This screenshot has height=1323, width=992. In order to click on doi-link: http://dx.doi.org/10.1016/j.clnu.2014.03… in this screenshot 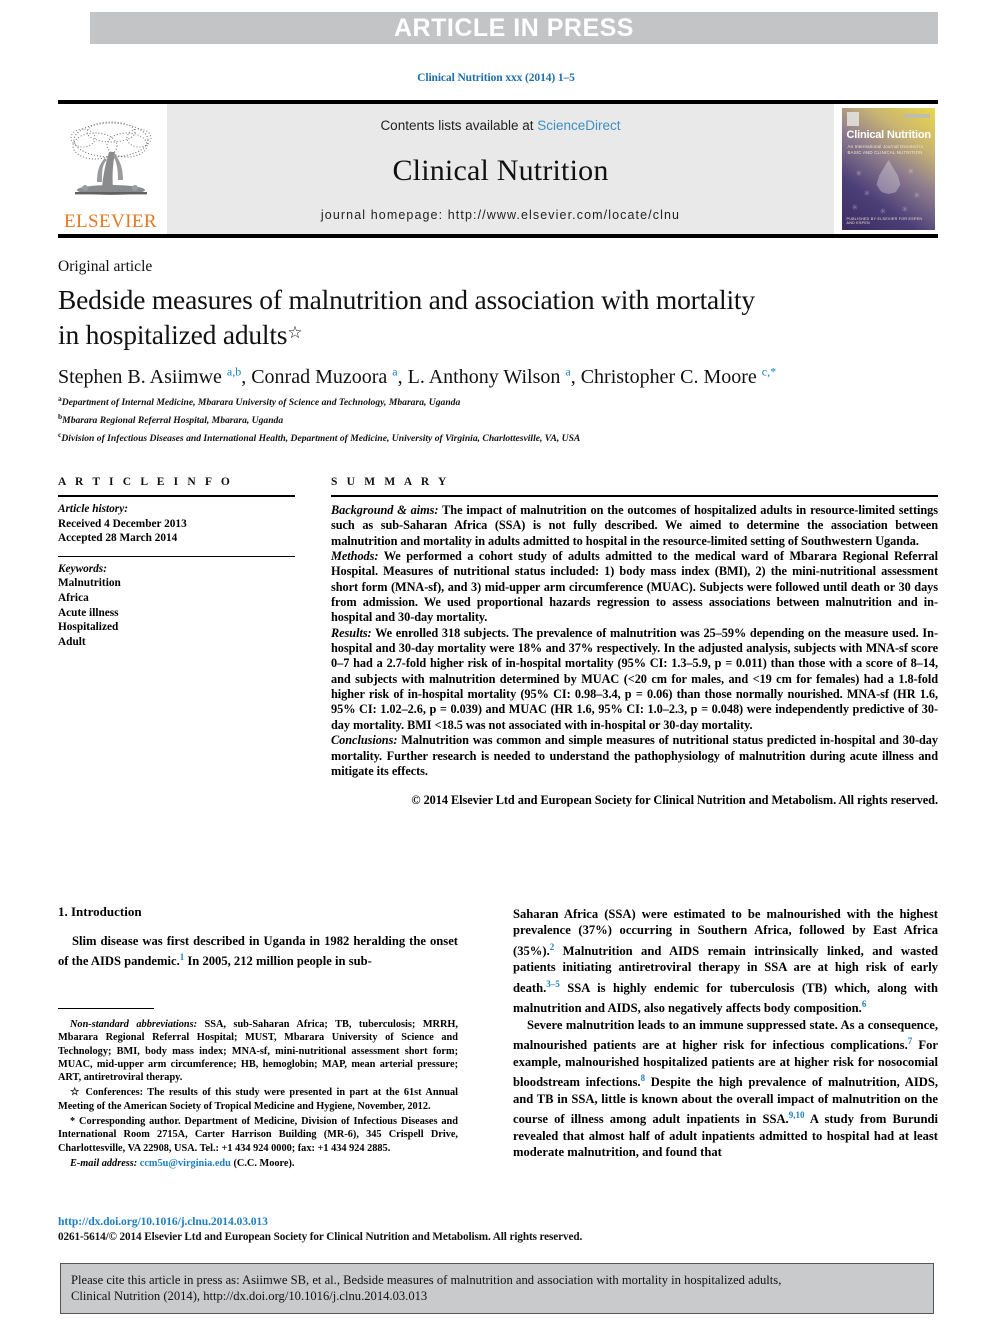, I will do `click(388, 1221)`.